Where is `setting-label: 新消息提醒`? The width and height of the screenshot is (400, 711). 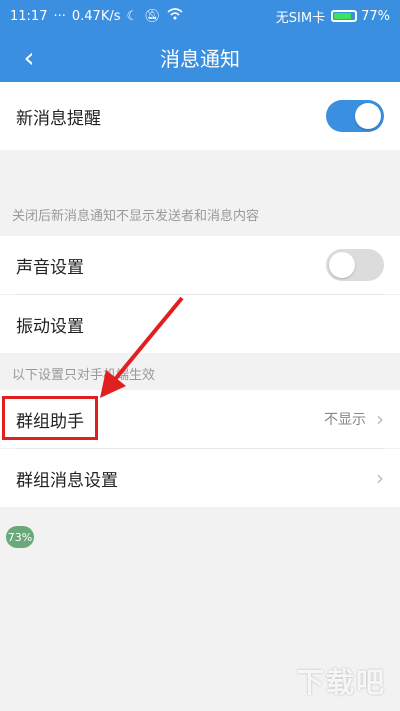
setting-label: 新消息提醒 is located at coordinates (58, 118).